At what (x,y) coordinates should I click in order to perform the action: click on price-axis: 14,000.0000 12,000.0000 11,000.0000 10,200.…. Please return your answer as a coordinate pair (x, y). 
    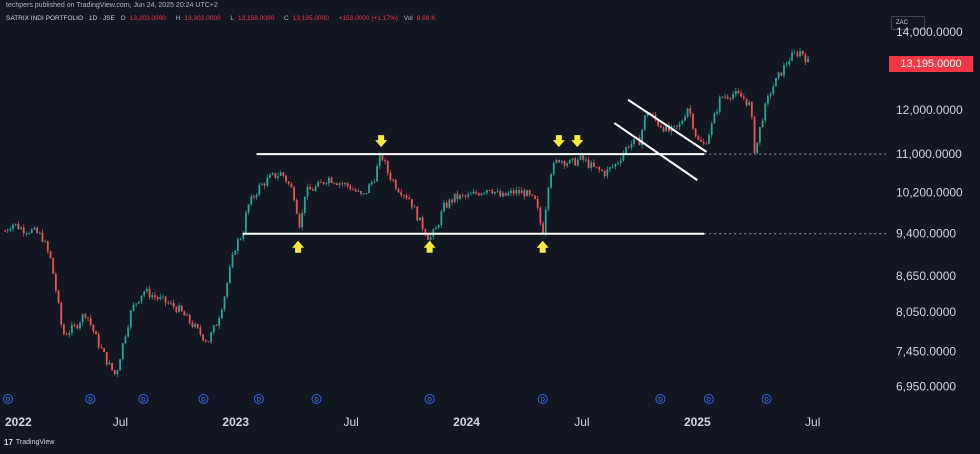
    Looking at the image, I should click on (929, 209).